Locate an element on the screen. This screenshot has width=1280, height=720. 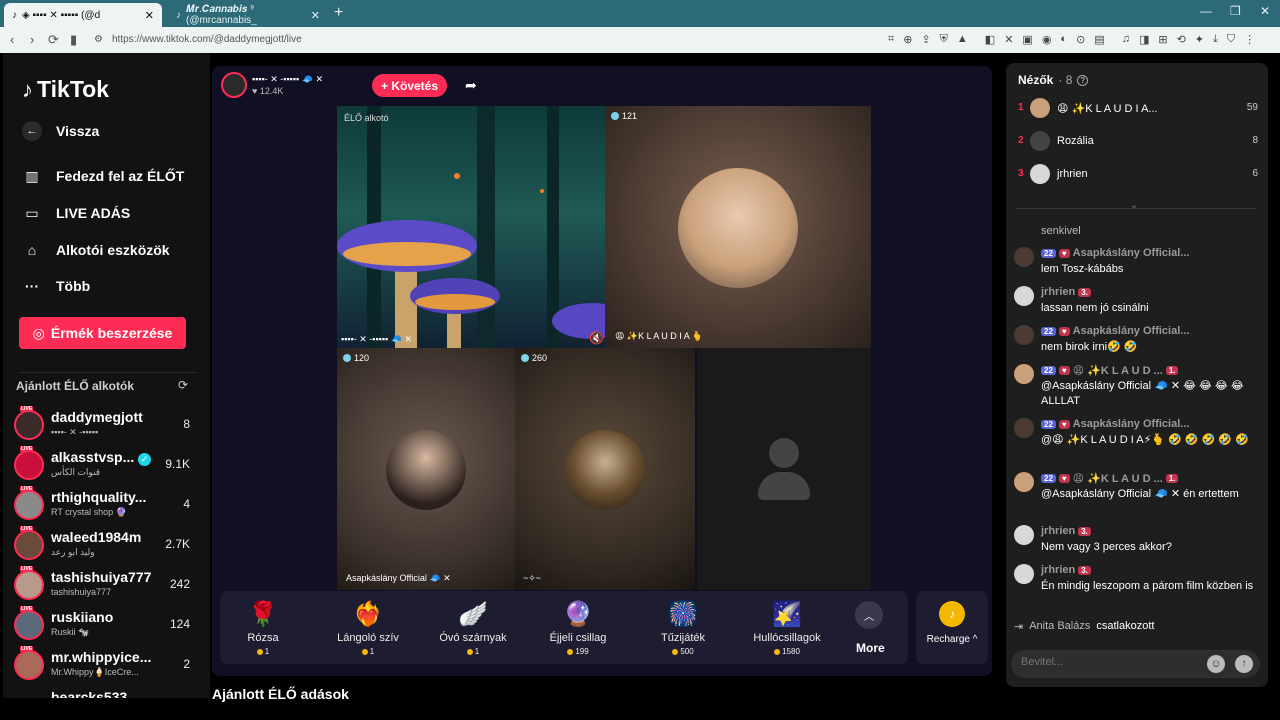
guest-score: 121 is located at coordinates (630, 116).